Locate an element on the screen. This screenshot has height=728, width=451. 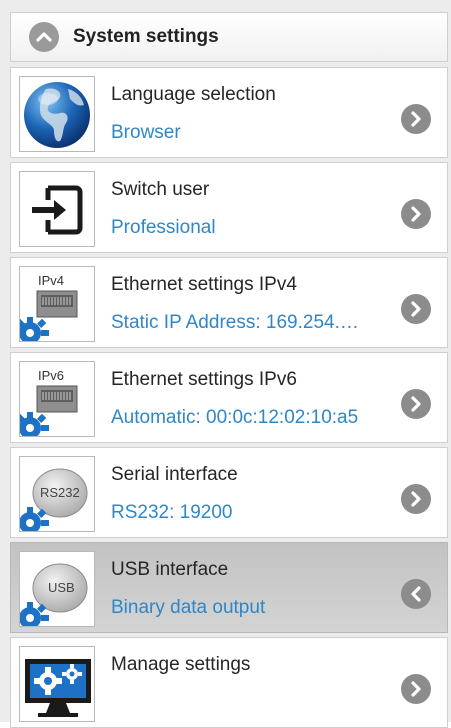
usb-port-gear-icon: USB is located at coordinates (57, 589).